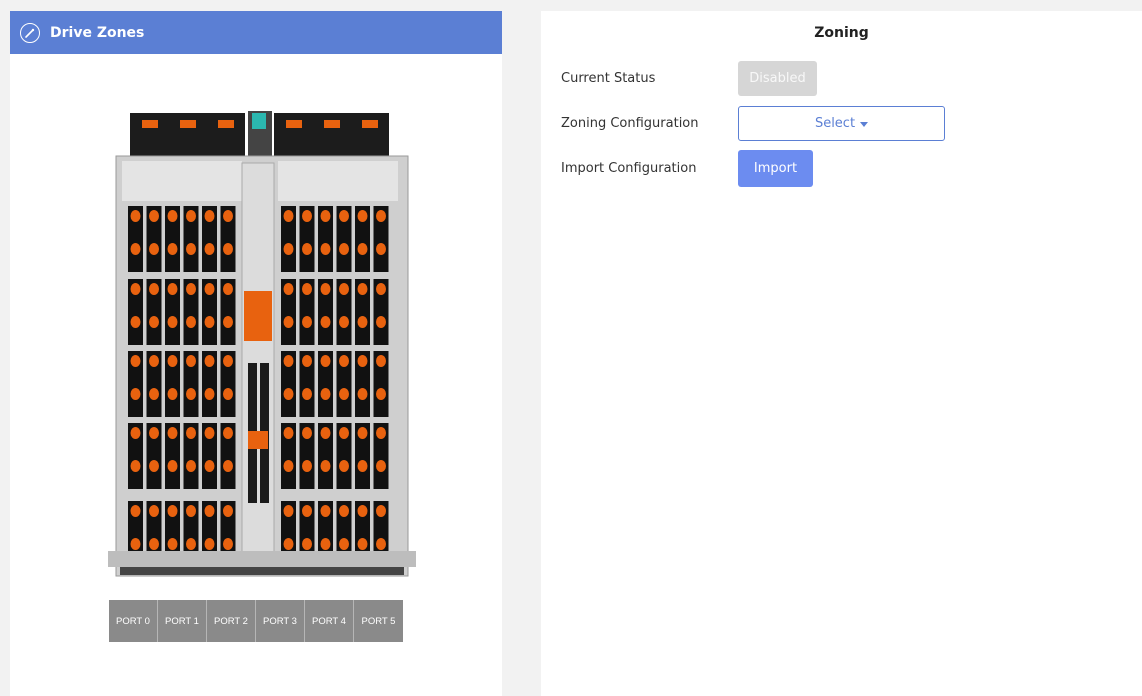 Image resolution: width=1142 pixels, height=696 pixels. I want to click on port-2-button: PORT 2, so click(231, 621).